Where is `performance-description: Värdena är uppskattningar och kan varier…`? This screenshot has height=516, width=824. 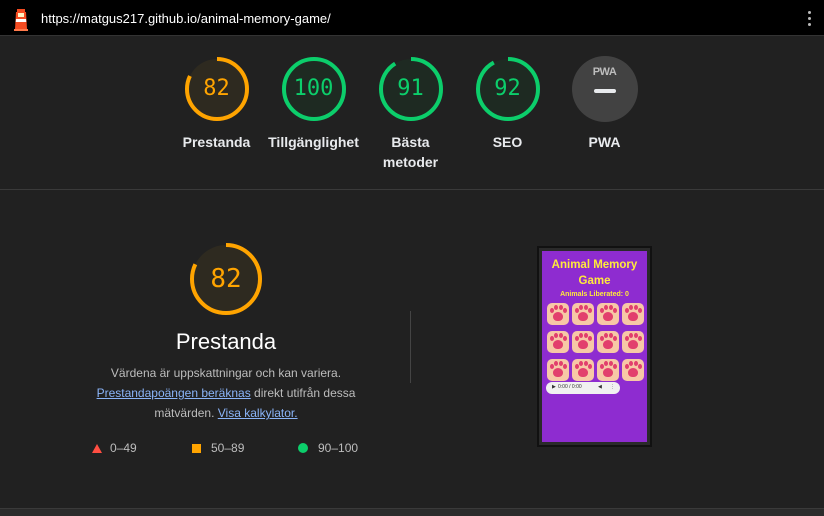
performance-description: Värdena är uppskattningar och kan varier… is located at coordinates (226, 393).